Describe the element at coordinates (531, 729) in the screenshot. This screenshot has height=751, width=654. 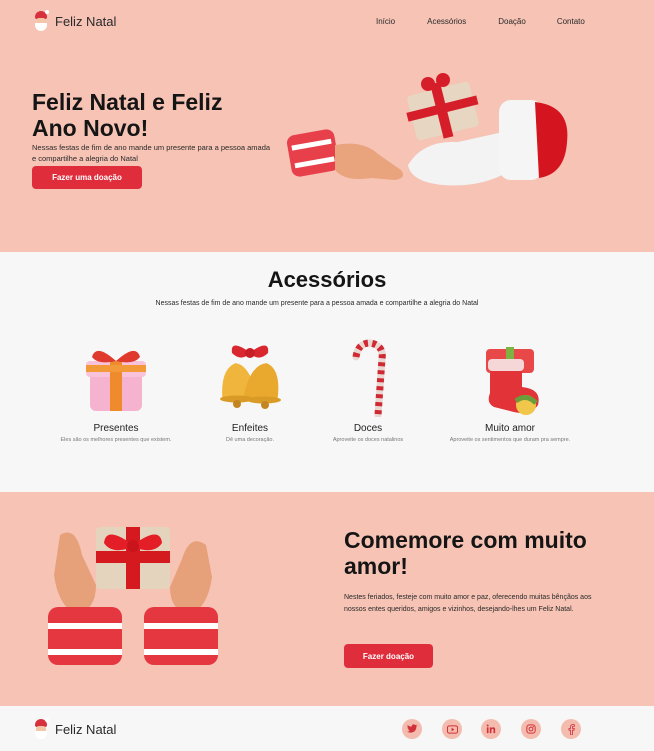
I see `instagram-icon` at that location.